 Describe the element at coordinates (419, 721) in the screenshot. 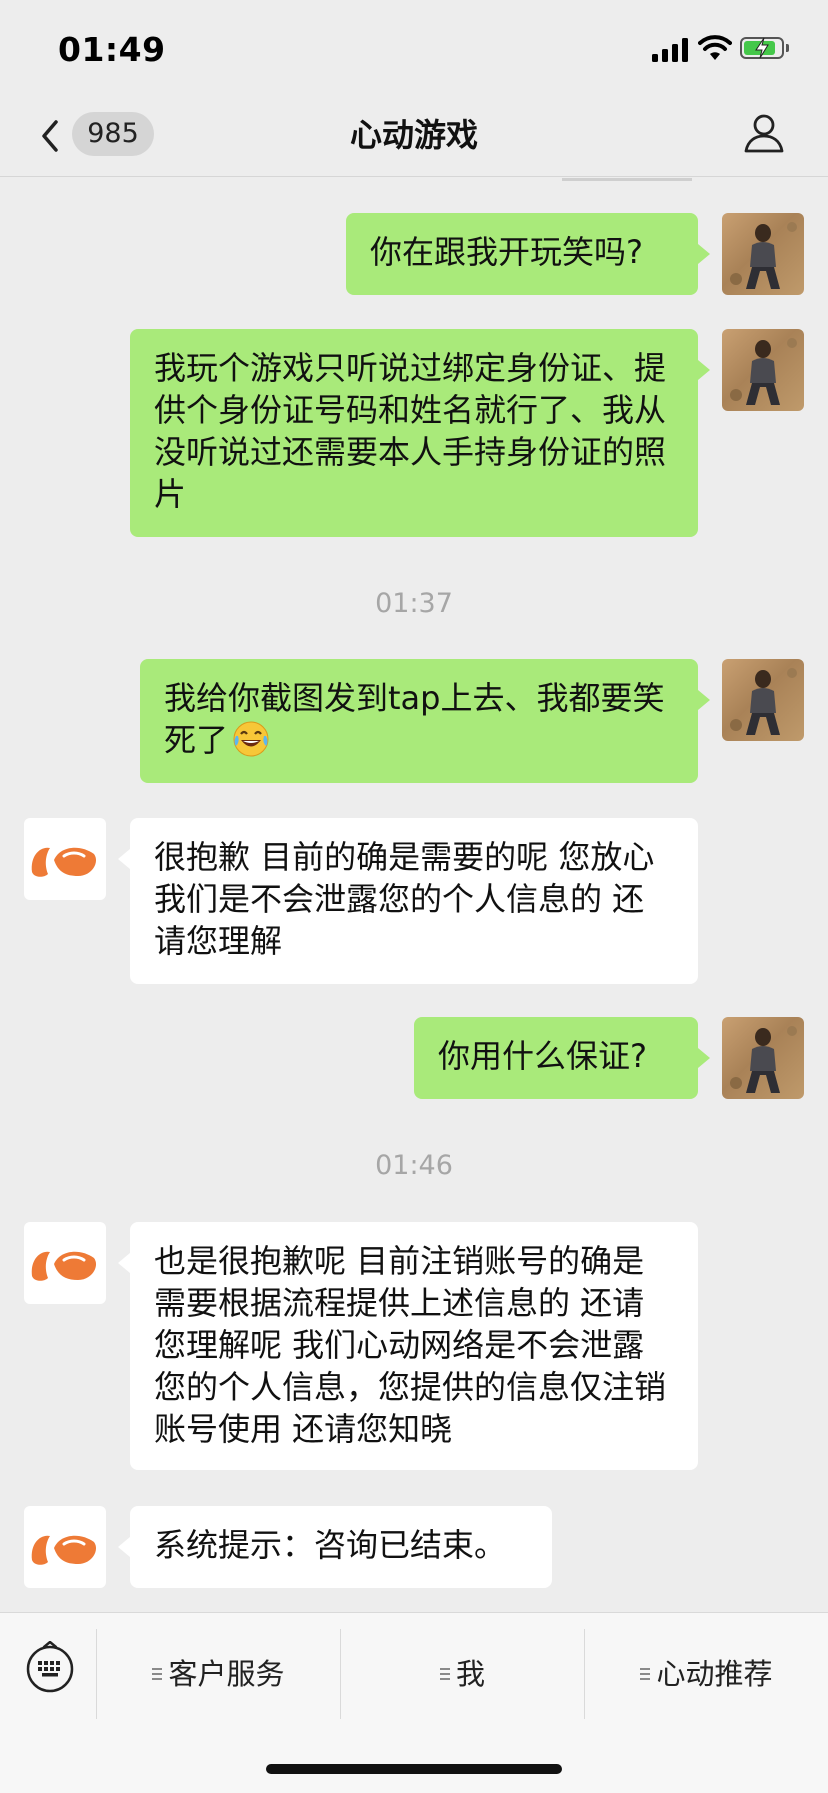

I see `message-bubble-sent: 我给你截图发到tap上去、我都要笑死了` at that location.